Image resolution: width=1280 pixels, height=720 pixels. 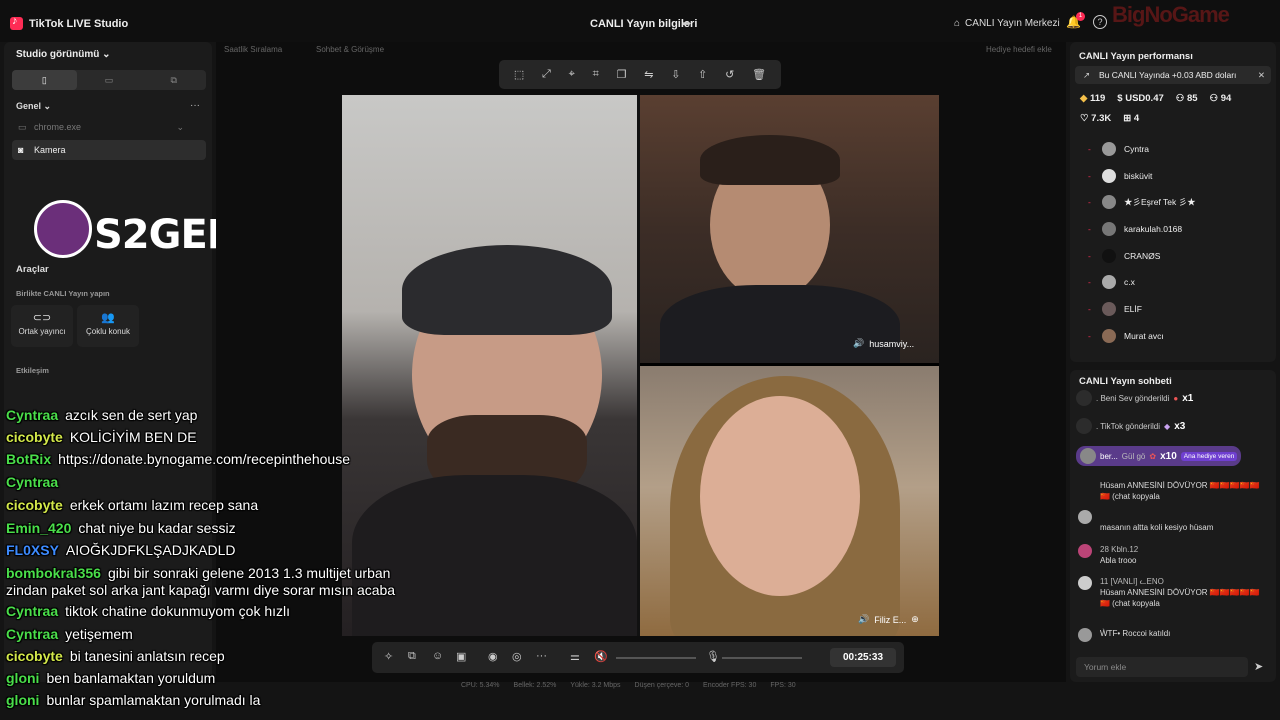 What do you see at coordinates (350, 49) in the screenshot?
I see `chat-and-call: Sohbet & Görüşme` at bounding box center [350, 49].